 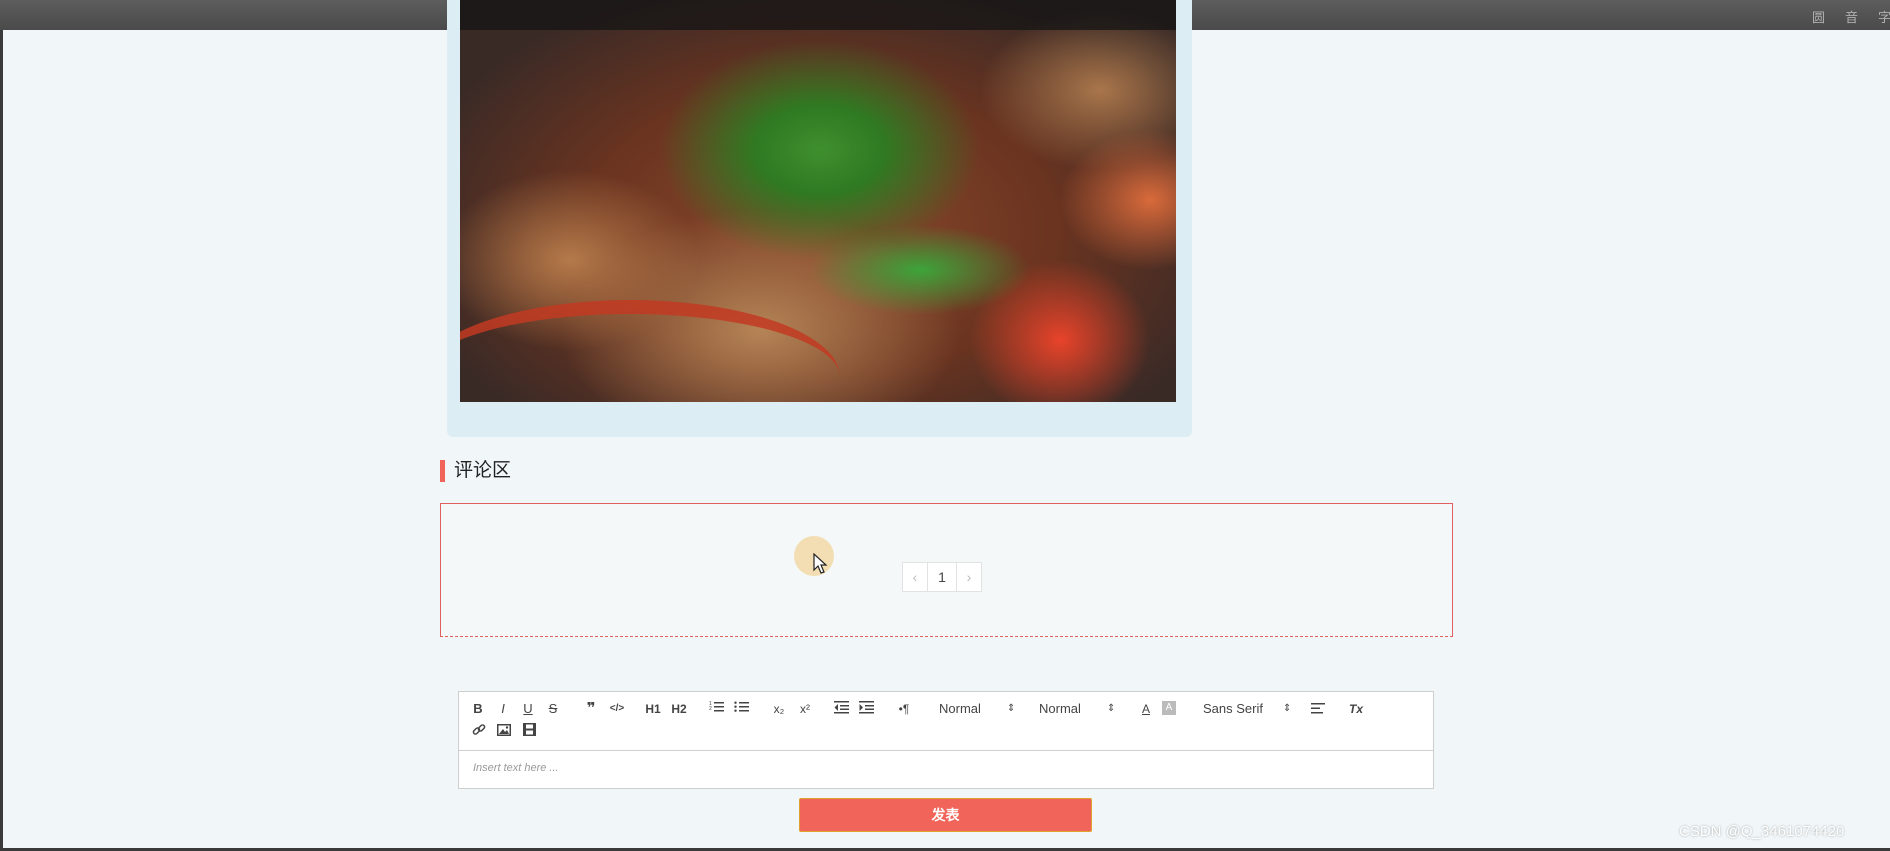 What do you see at coordinates (479, 732) in the screenshot?
I see `link-icon` at bounding box center [479, 732].